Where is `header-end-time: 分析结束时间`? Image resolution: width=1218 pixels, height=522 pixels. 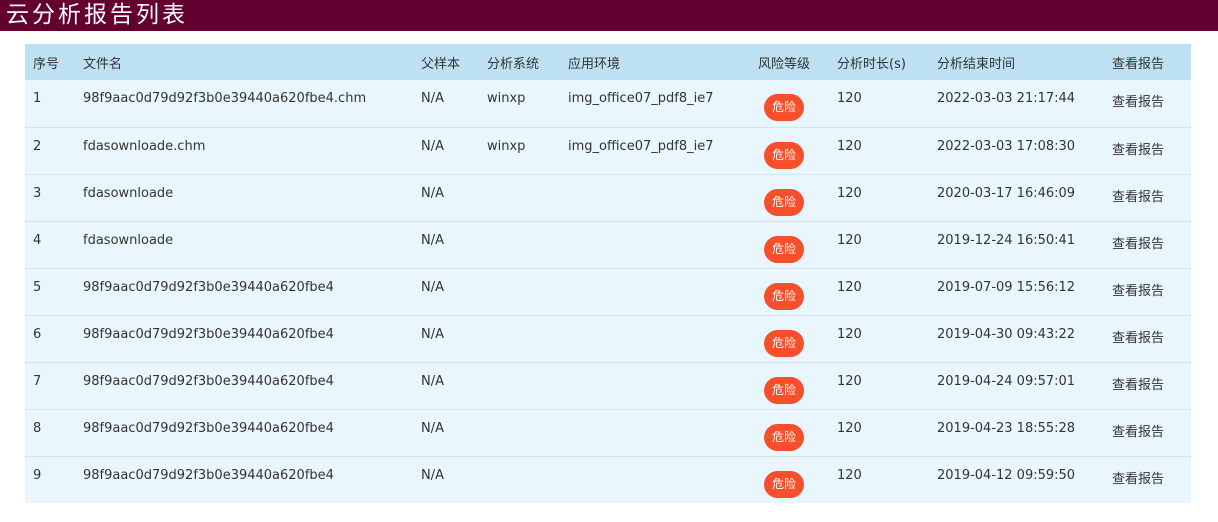 header-end-time: 分析结束时间 is located at coordinates (976, 64).